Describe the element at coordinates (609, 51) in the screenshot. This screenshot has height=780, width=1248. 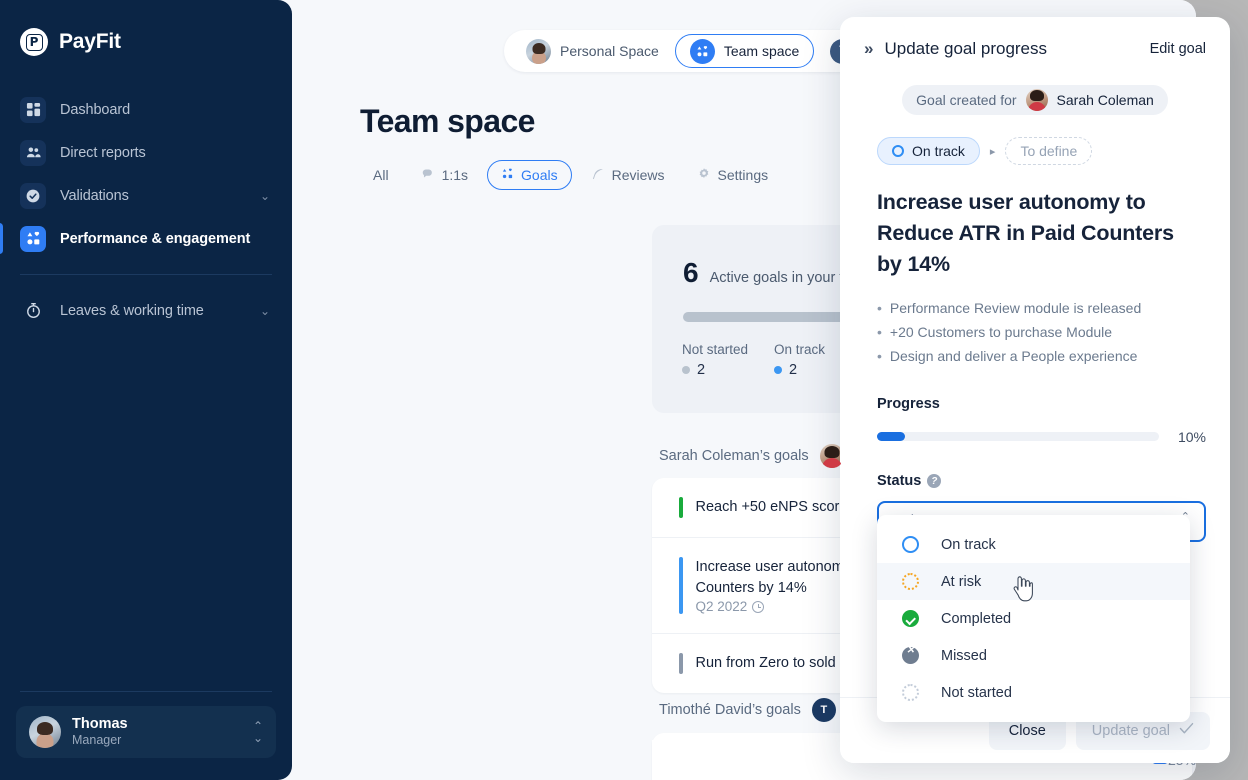
I see `space-chip-label: Personal Space` at that location.